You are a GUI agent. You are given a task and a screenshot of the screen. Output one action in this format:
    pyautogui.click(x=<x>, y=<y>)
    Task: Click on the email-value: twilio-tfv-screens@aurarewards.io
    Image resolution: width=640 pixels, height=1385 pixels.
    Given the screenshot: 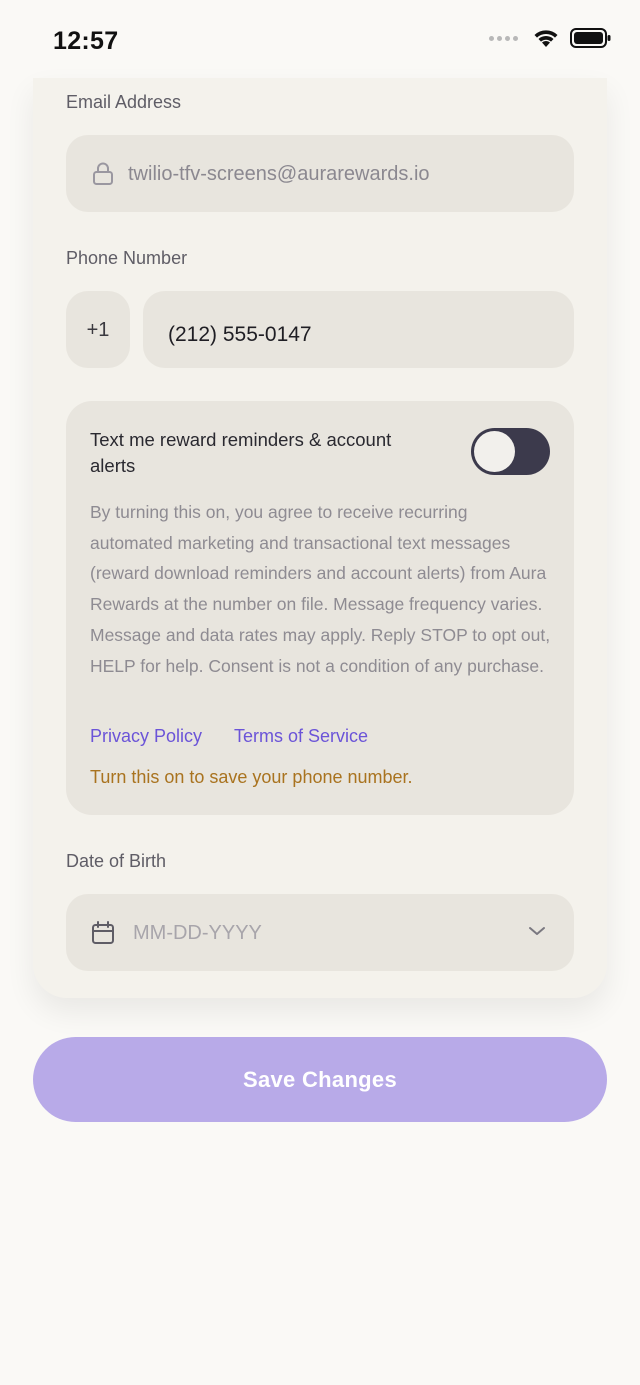 What is the action you would take?
    pyautogui.click(x=279, y=174)
    